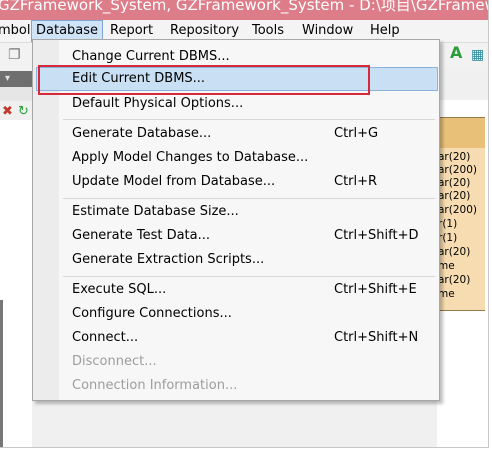 Image resolution: width=492 pixels, height=451 pixels. I want to click on menu-tools: Tools, so click(268, 30).